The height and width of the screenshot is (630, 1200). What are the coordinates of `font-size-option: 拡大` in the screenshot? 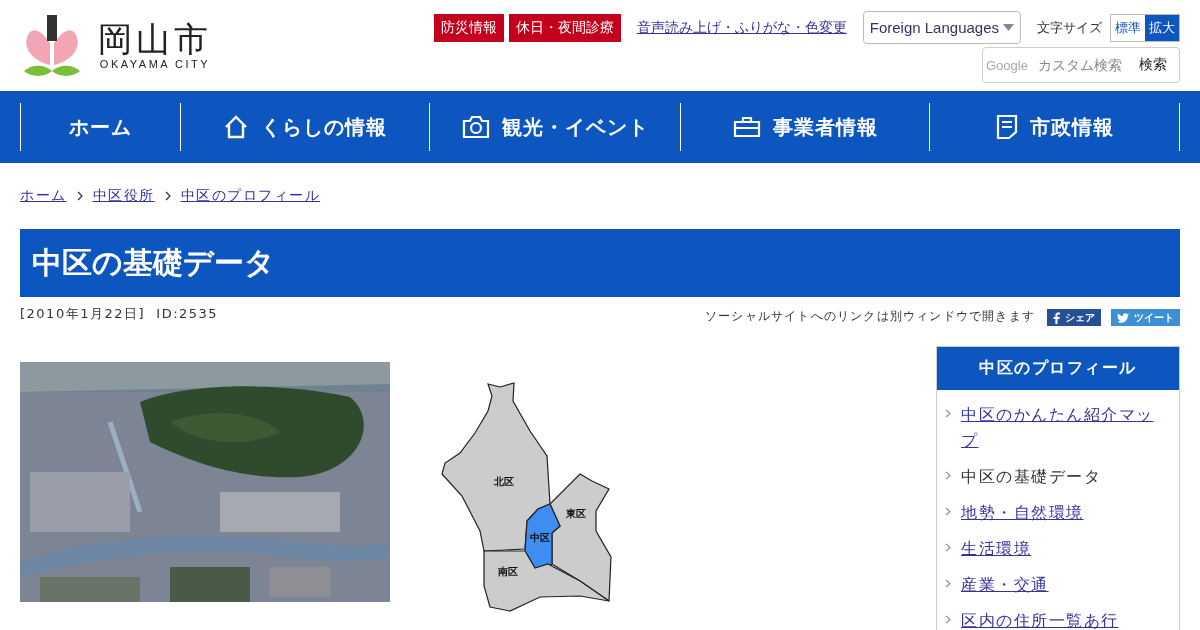 It's located at (1162, 27).